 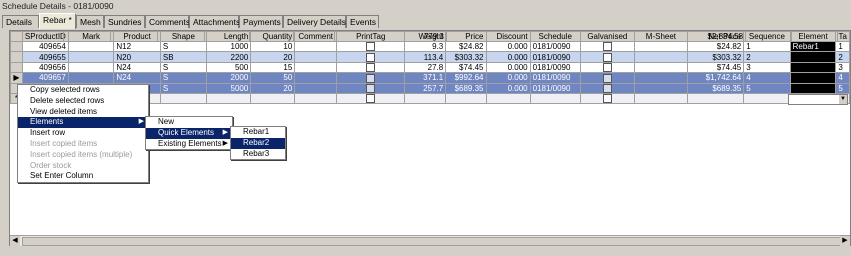 What do you see at coordinates (228, 67) in the screenshot?
I see `cell-length: 500` at bounding box center [228, 67].